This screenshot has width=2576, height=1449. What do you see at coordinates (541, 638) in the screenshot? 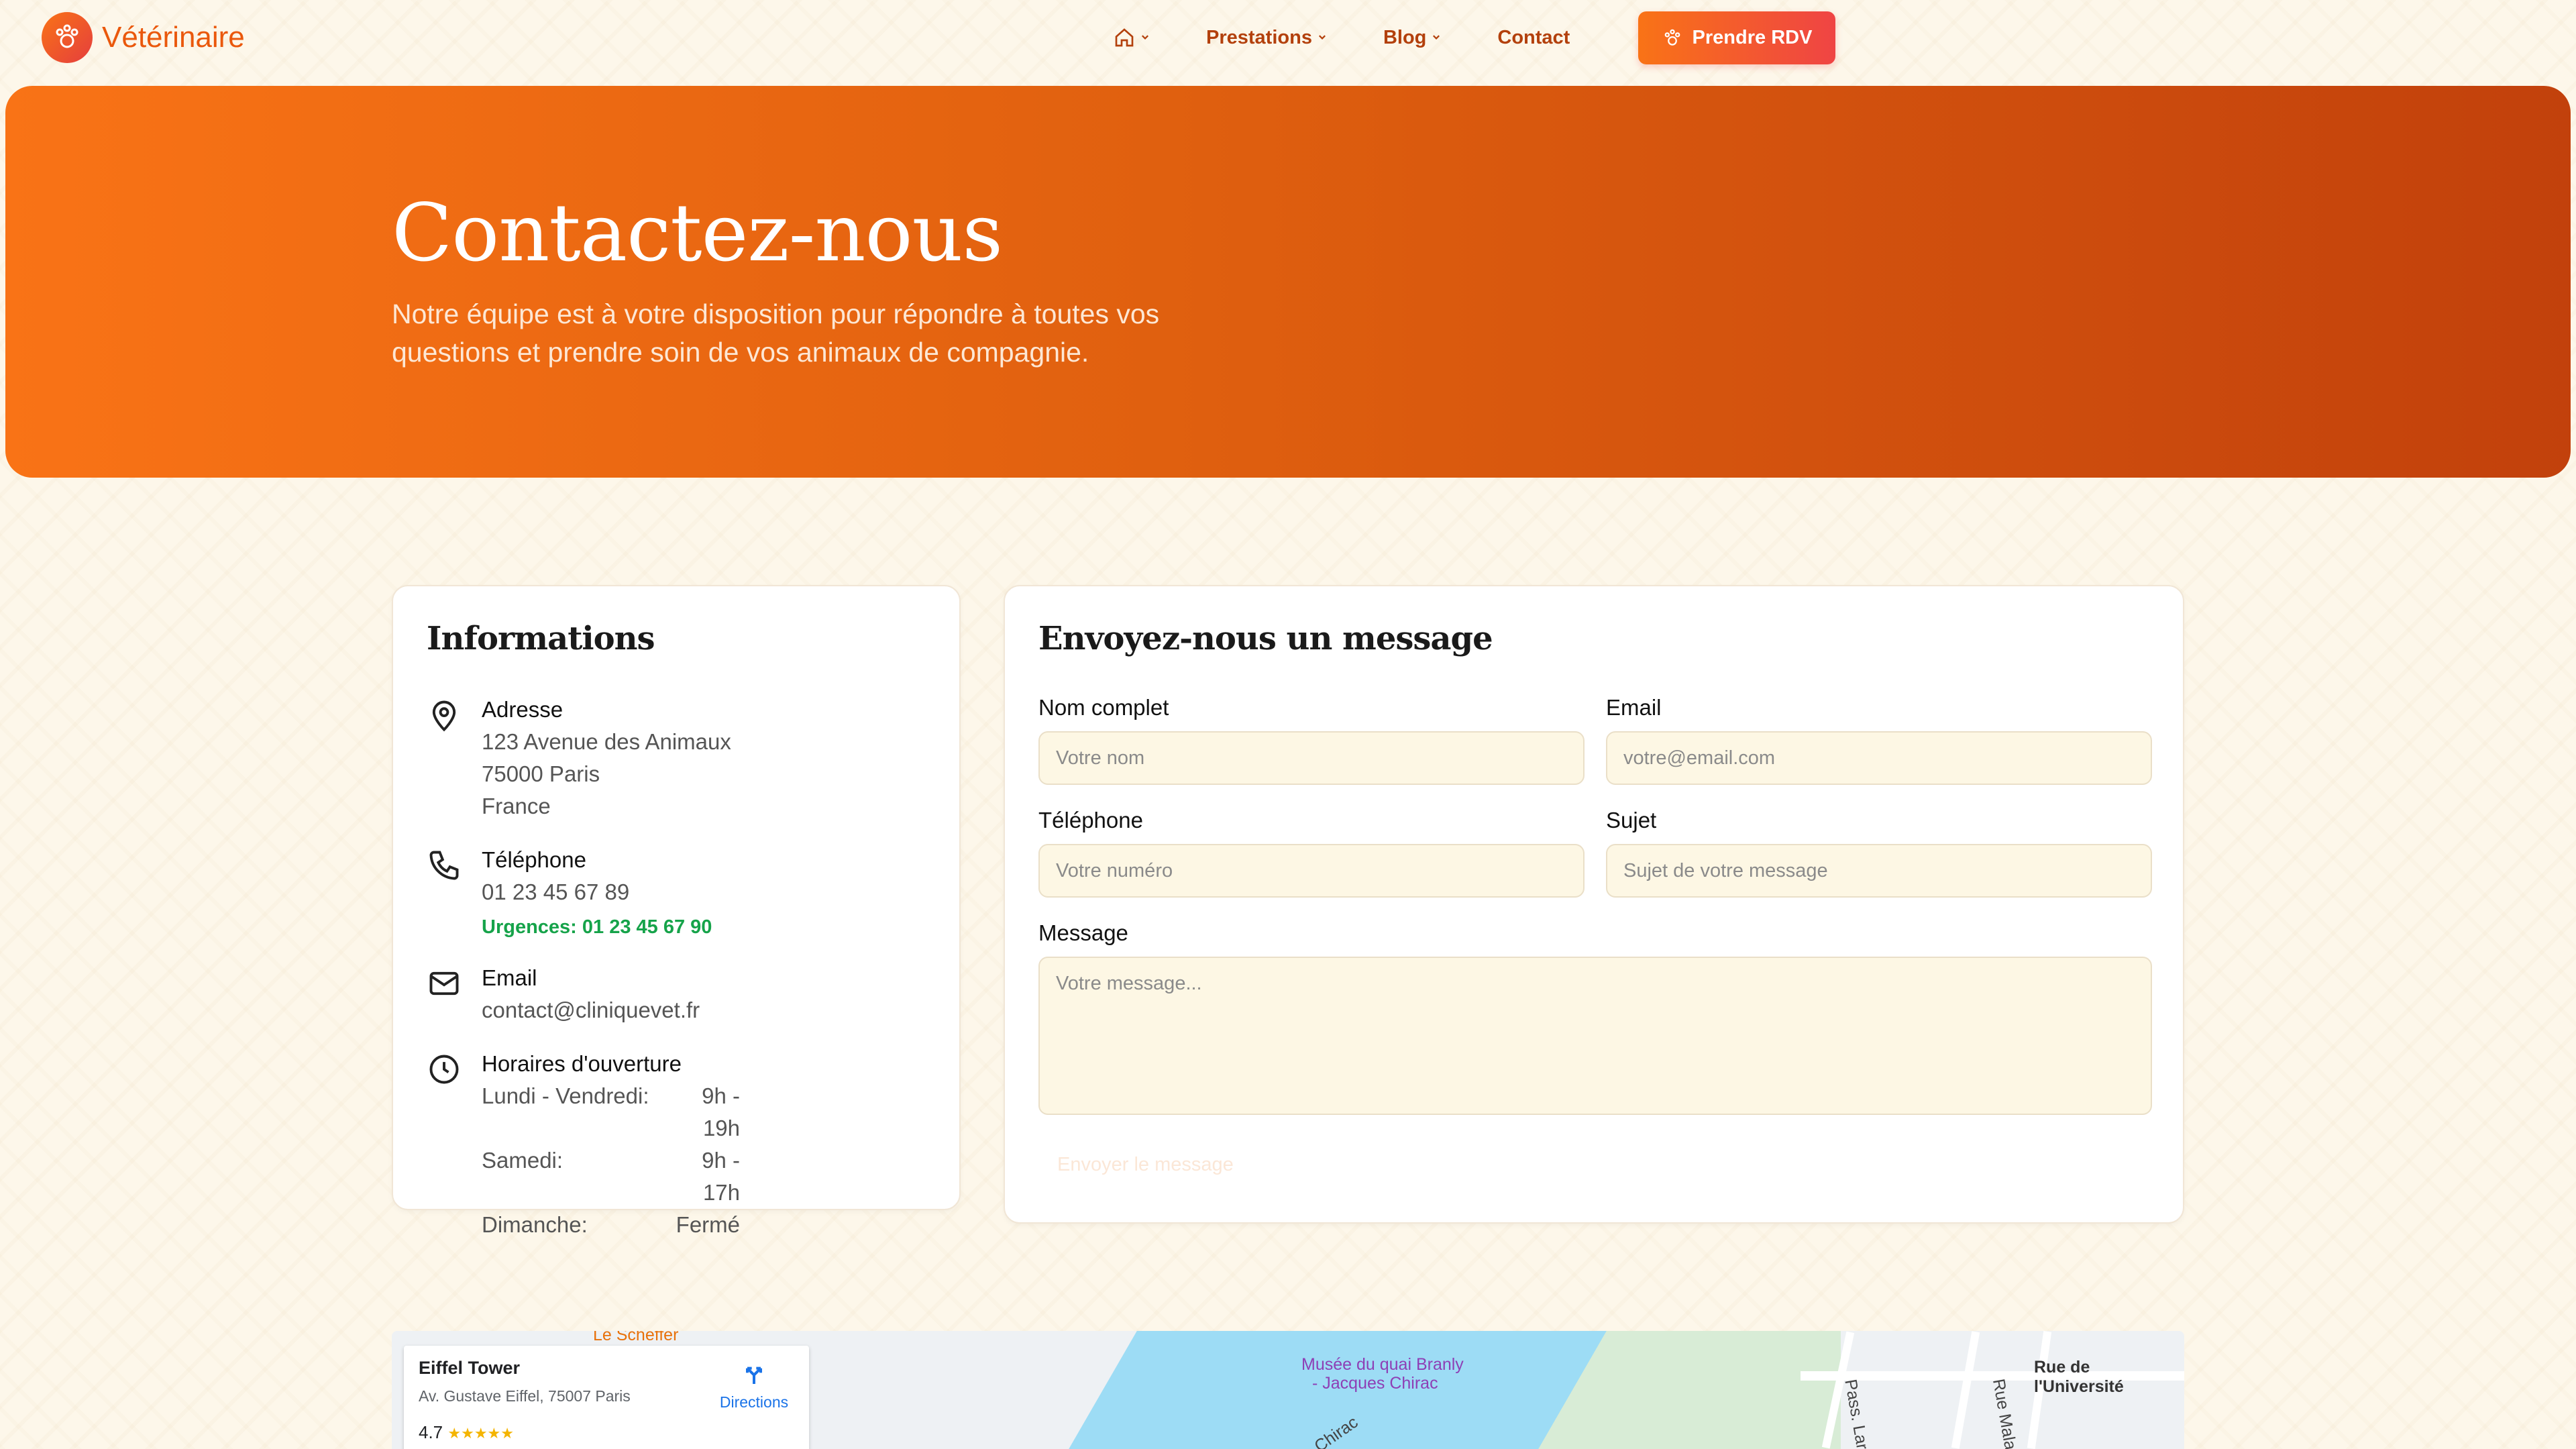
I see `info-card-title: Informations` at bounding box center [541, 638].